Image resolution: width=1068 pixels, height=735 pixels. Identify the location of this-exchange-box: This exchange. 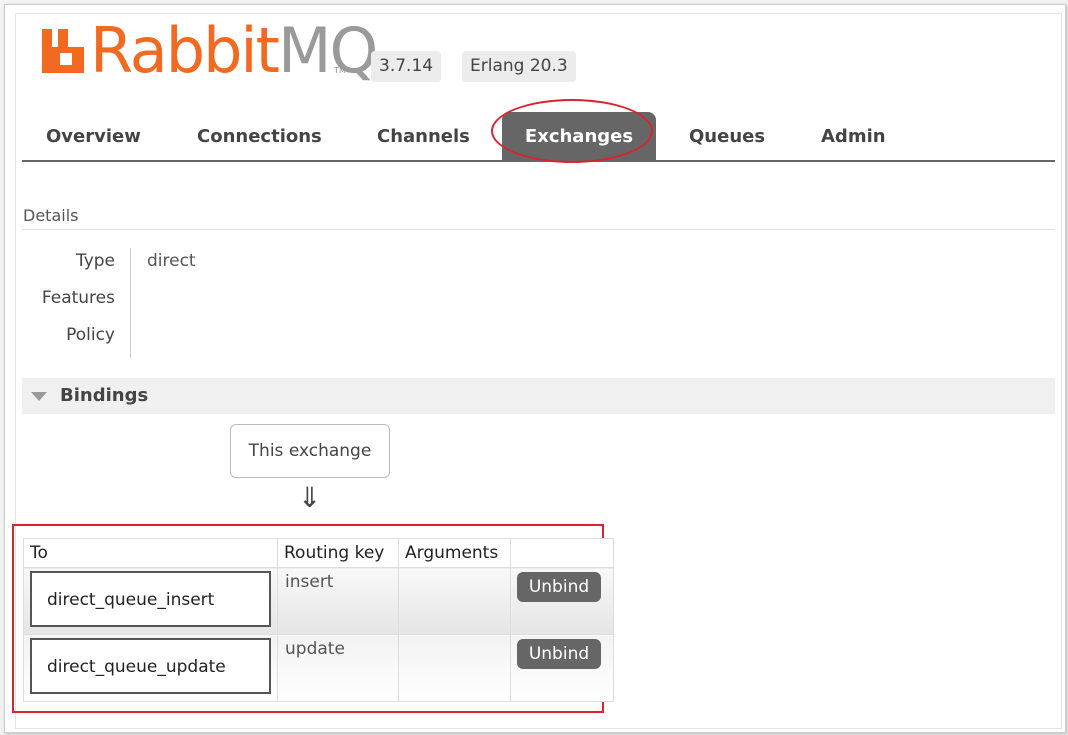
(310, 451).